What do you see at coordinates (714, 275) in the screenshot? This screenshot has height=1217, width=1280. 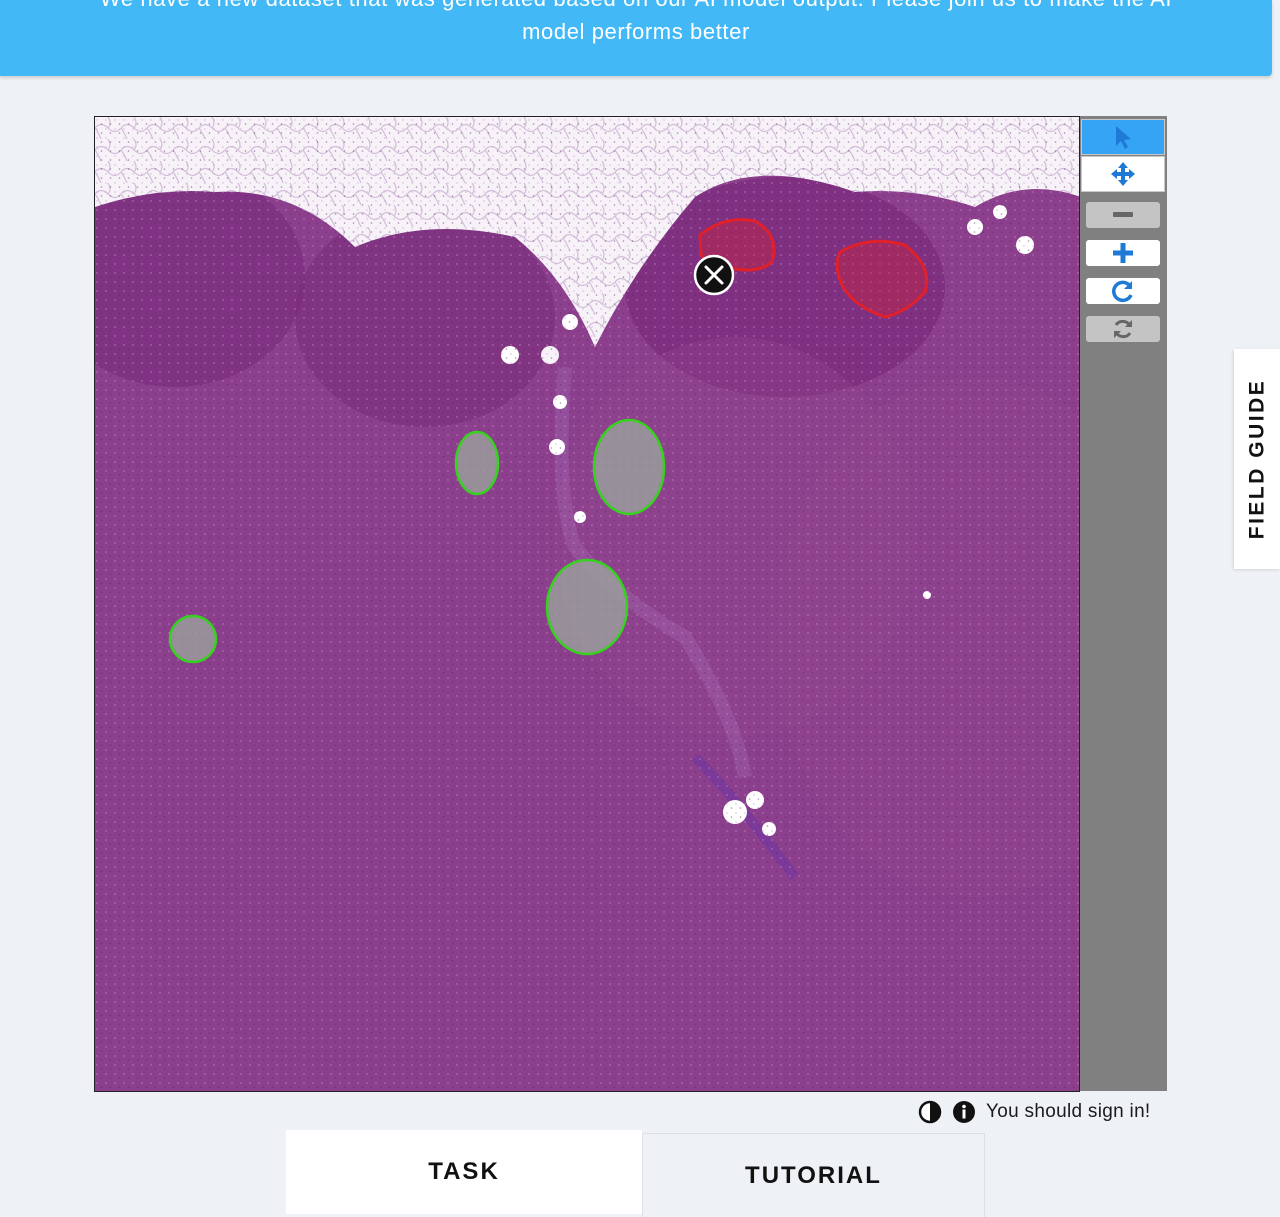 I see `delete-annotation-button` at bounding box center [714, 275].